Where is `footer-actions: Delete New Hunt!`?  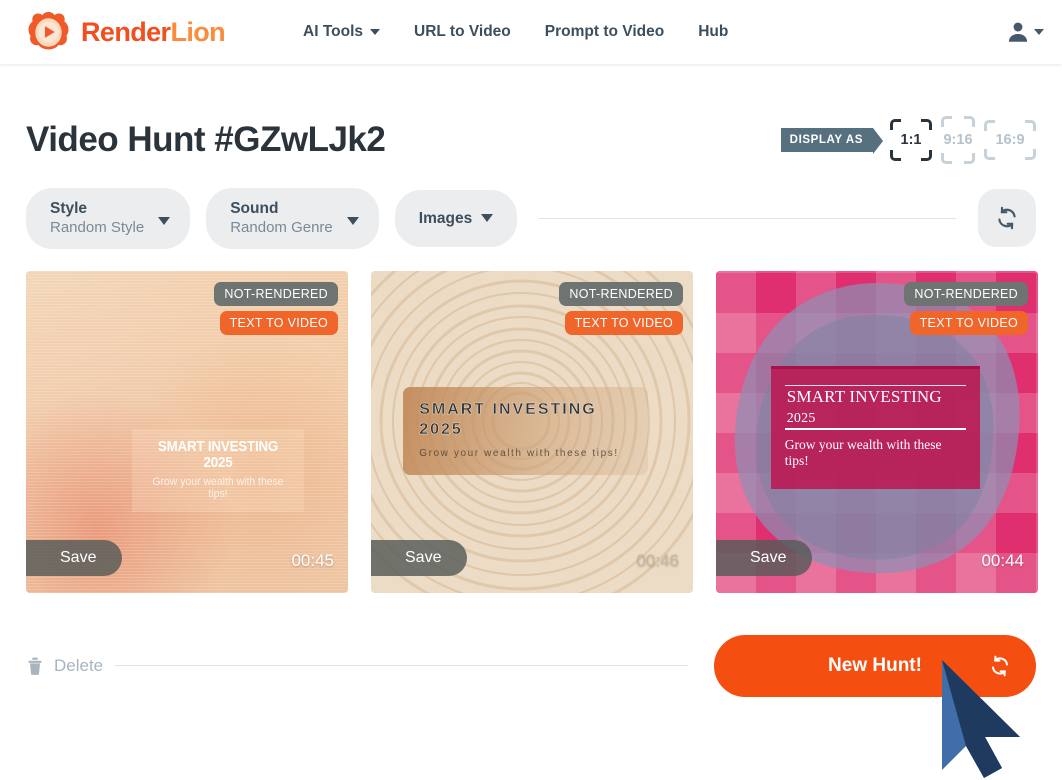 footer-actions: Delete New Hunt! is located at coordinates (531, 665).